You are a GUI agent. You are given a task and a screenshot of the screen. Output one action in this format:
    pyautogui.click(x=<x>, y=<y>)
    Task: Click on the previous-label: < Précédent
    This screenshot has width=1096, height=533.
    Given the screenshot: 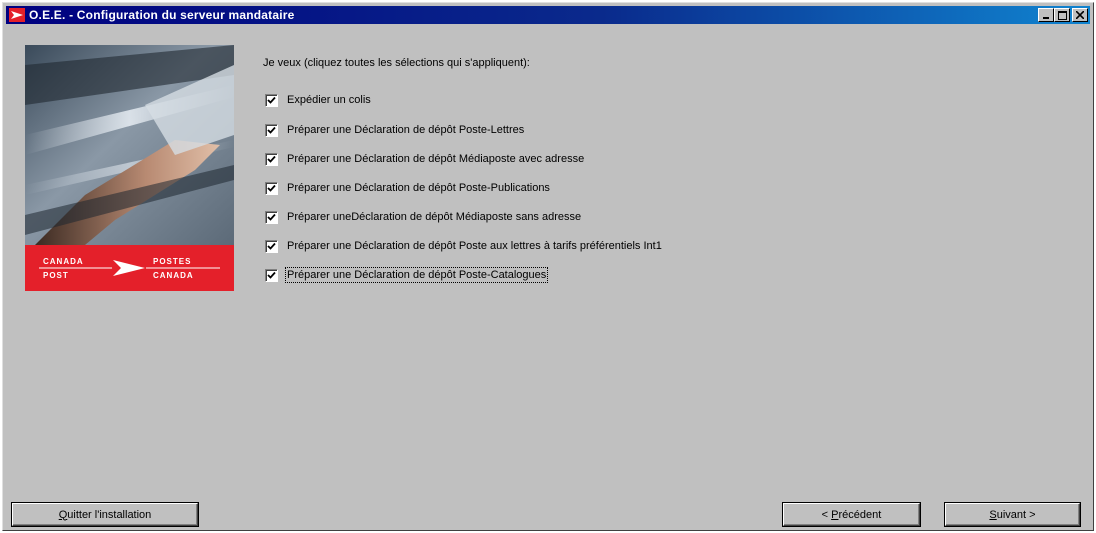 What is the action you would take?
    pyautogui.click(x=851, y=514)
    